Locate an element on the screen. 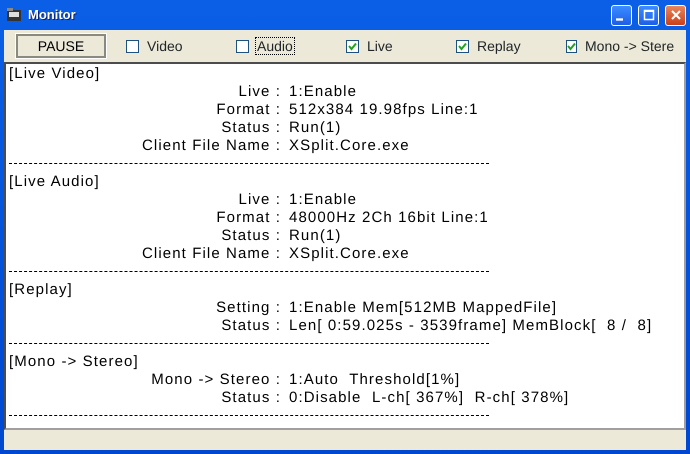  field-label: Mono -> Stereo : is located at coordinates (215, 380).